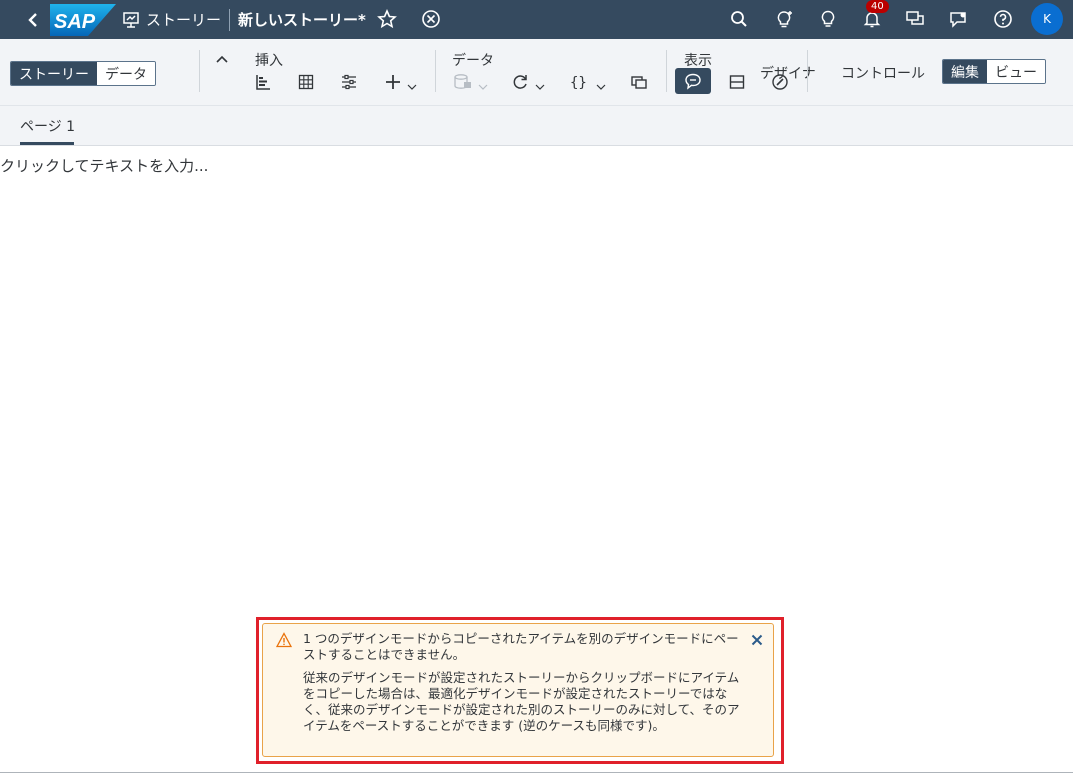 This screenshot has height=781, width=1073. I want to click on back-icon, so click(33, 20).